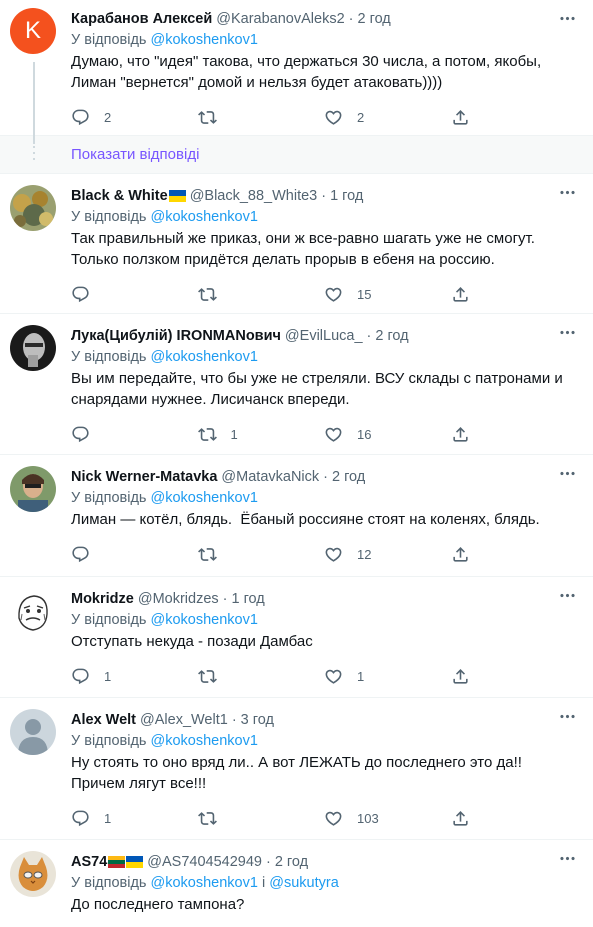 The image size is (593, 927). Describe the element at coordinates (89, 862) in the screenshot. I see `author-name: AS74` at that location.